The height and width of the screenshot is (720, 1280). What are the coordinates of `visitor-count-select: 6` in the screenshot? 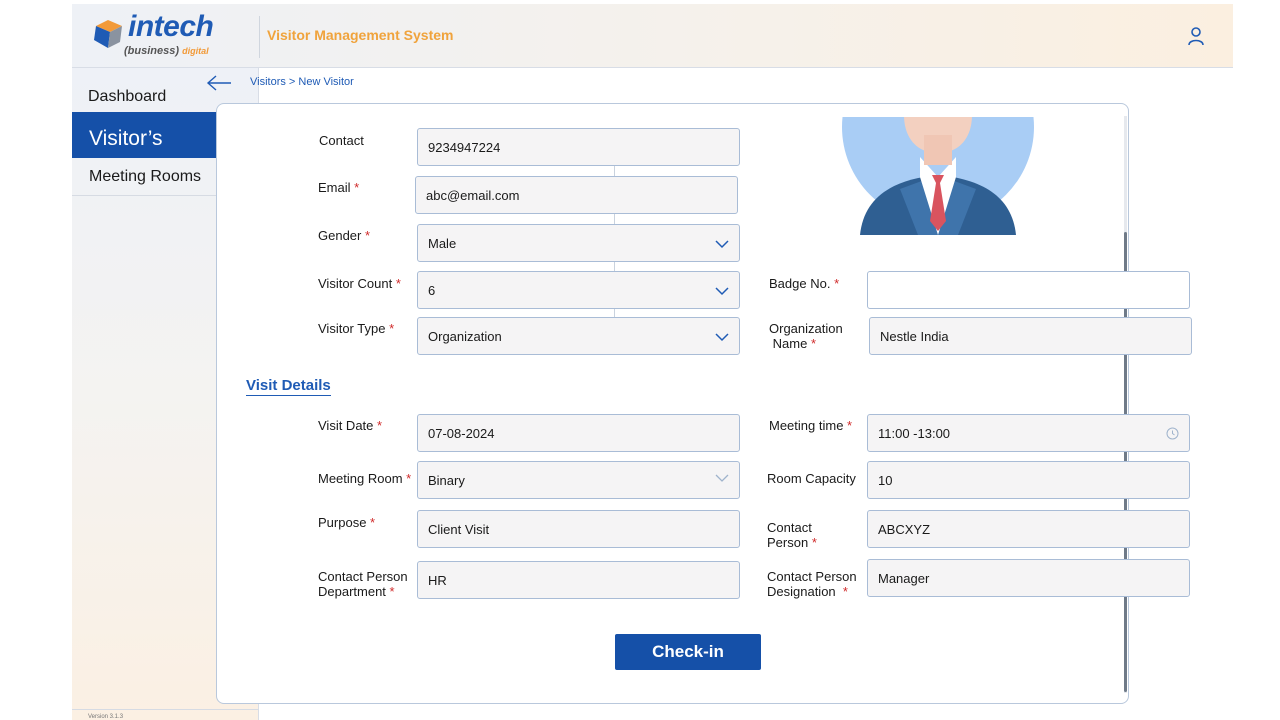 It's located at (578, 290).